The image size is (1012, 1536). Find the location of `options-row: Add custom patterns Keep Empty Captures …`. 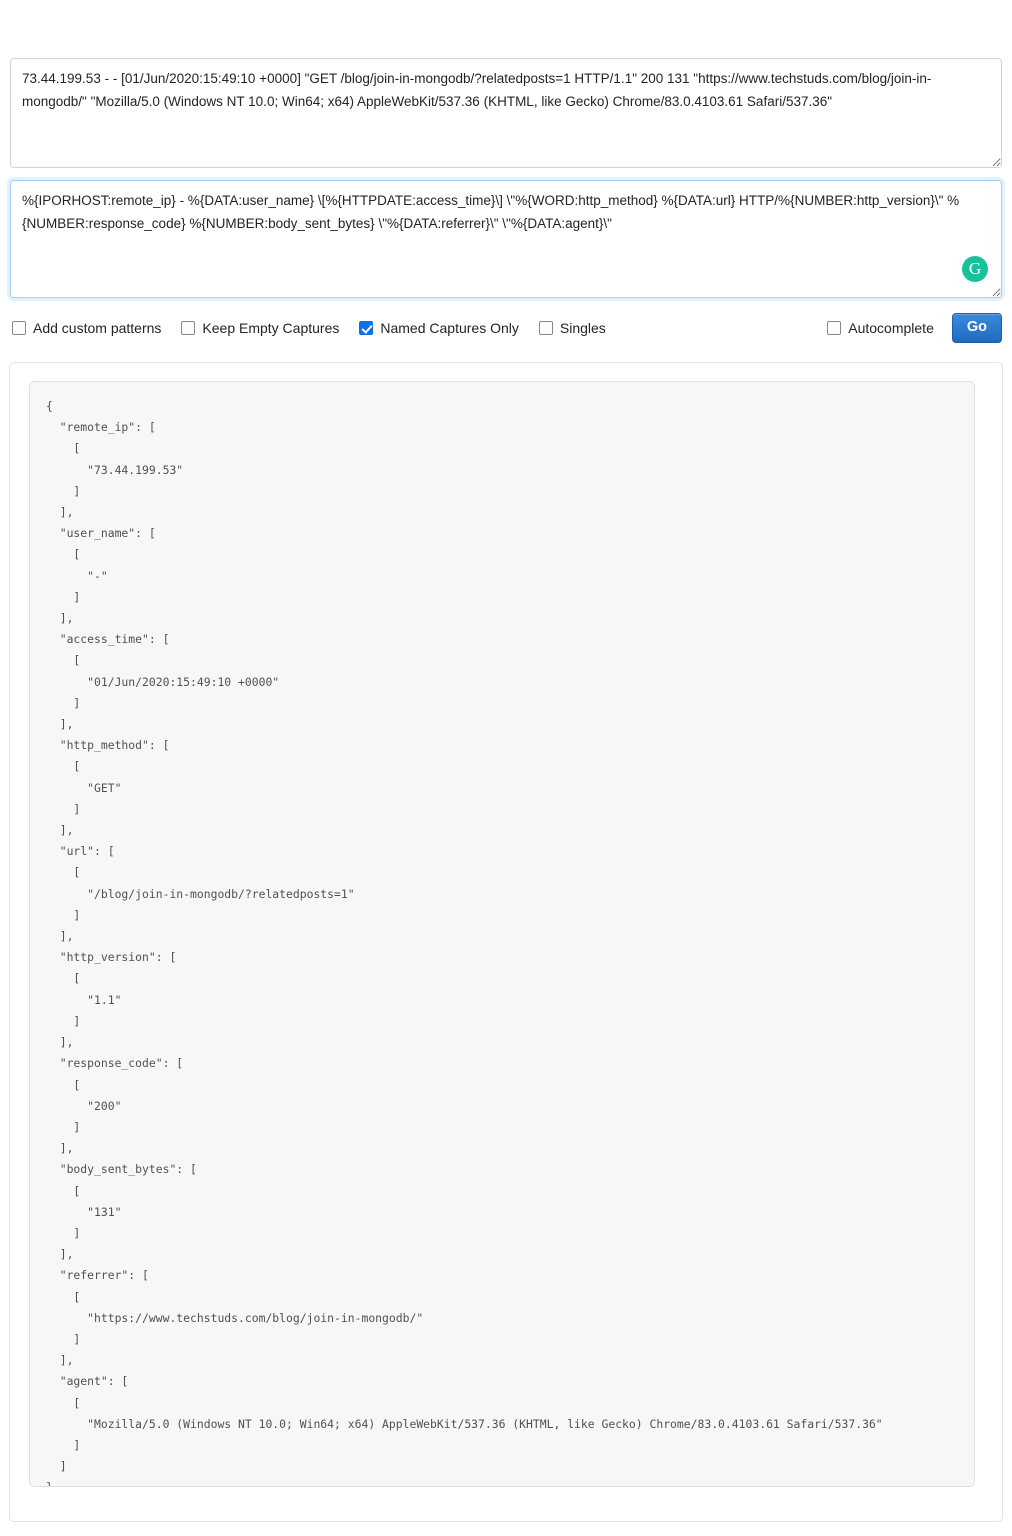

options-row: Add custom patterns Keep Empty Captures … is located at coordinates (506, 328).